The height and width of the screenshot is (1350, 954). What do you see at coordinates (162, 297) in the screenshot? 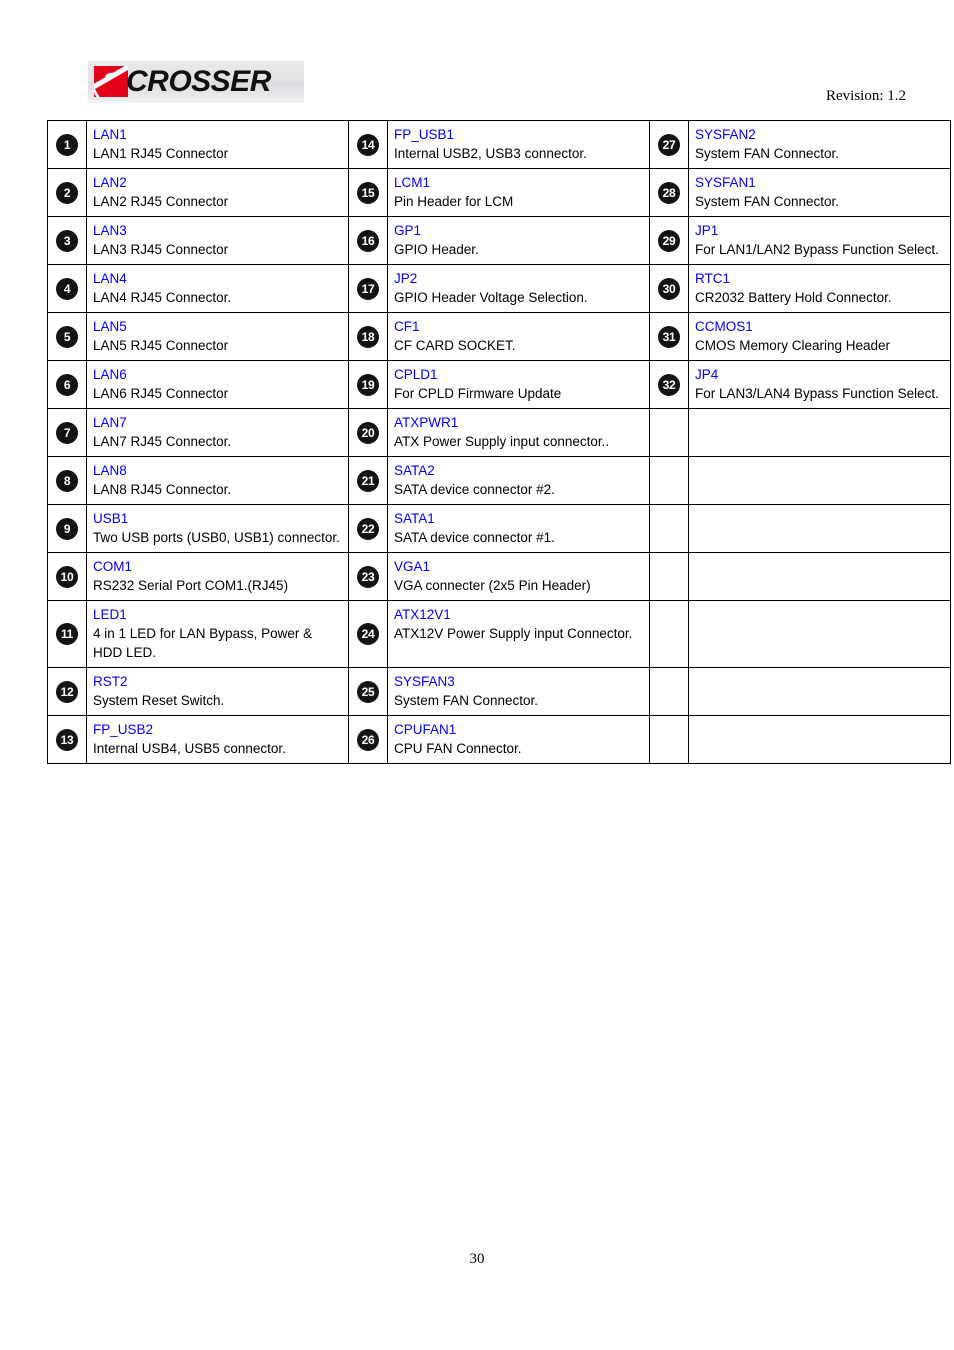
I see `connector-description: LAN4 RJ45 Connector.` at bounding box center [162, 297].